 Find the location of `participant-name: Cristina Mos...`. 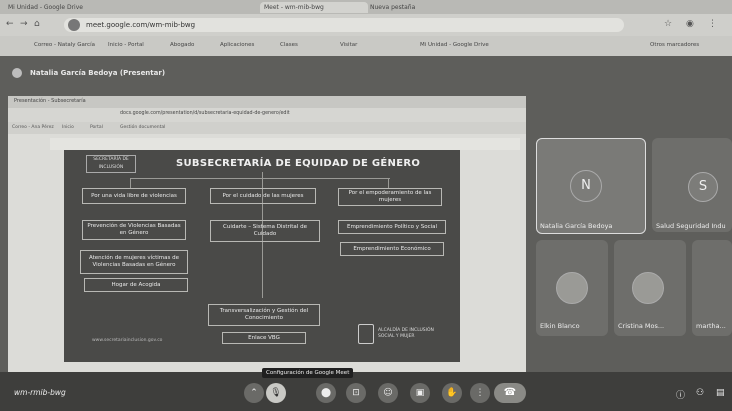

participant-name: Cristina Mos... is located at coordinates (641, 326).